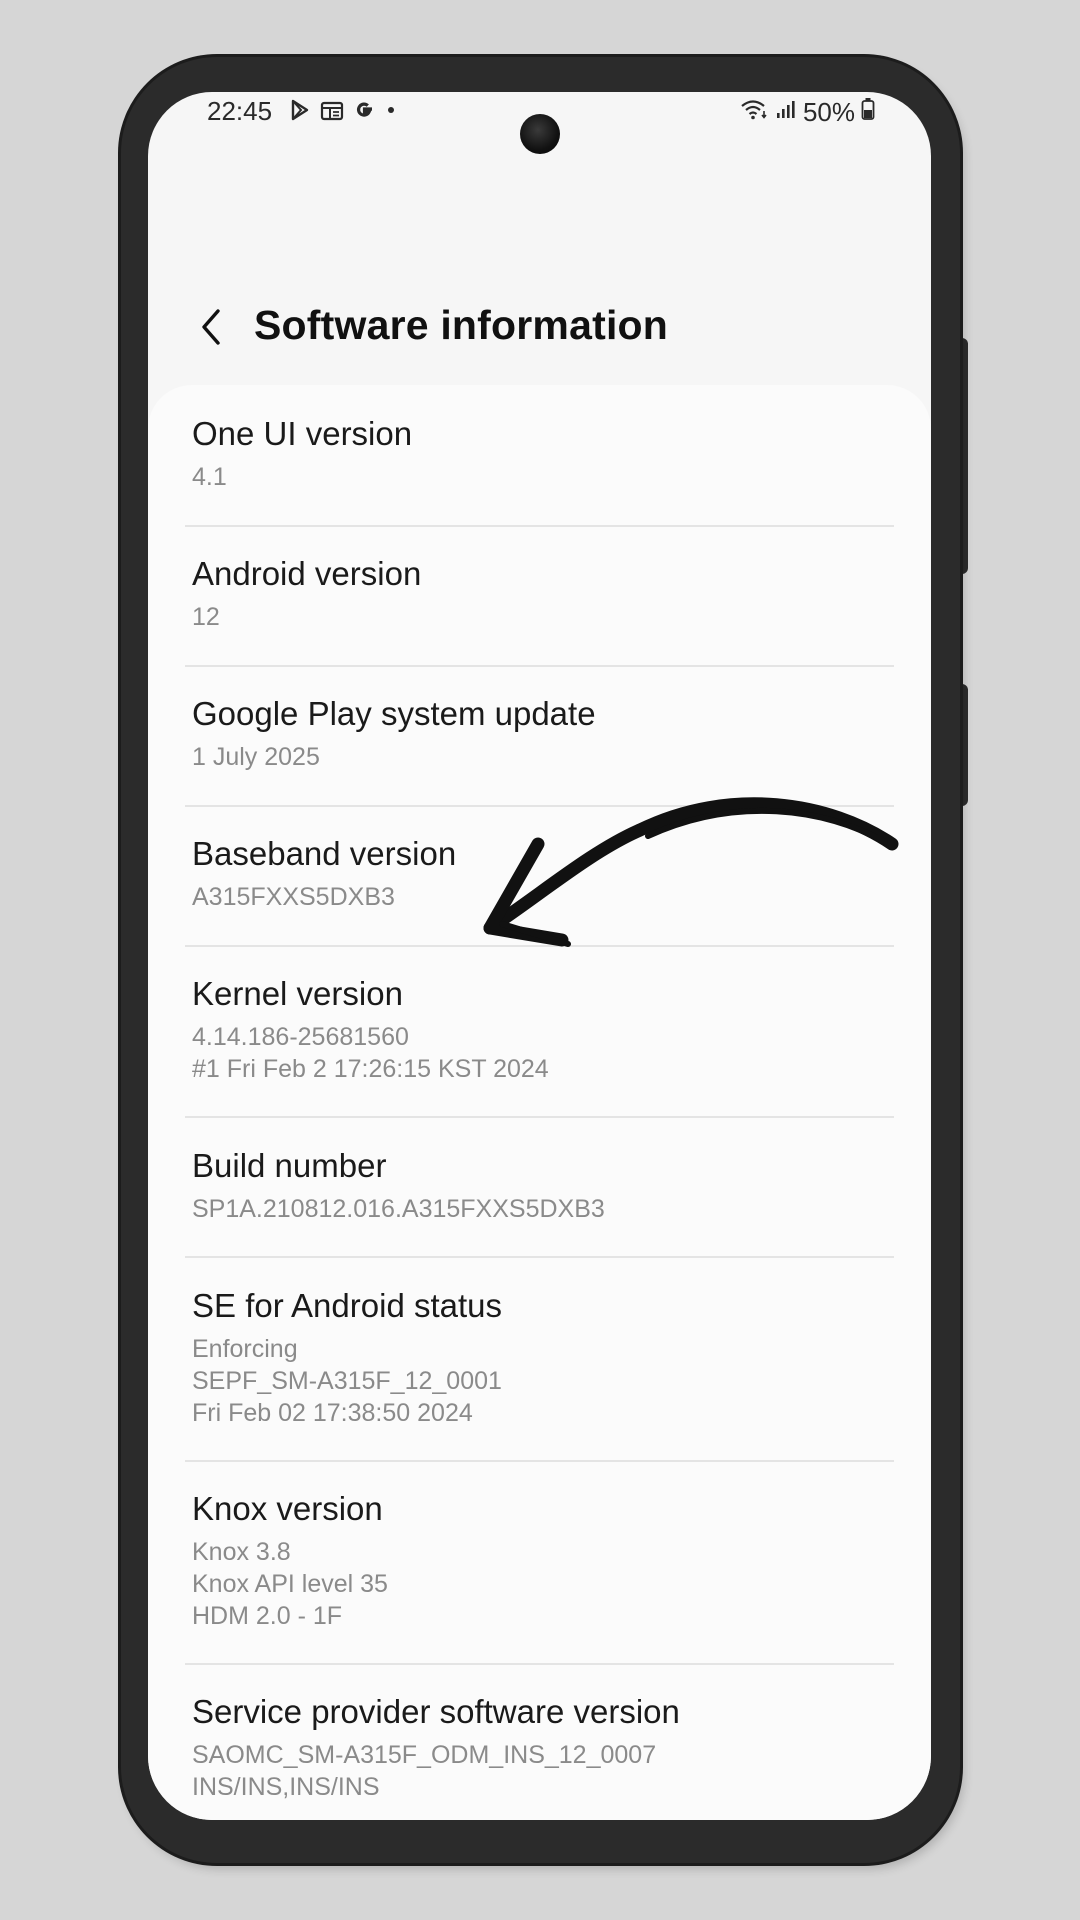 The height and width of the screenshot is (1920, 1080). I want to click on page-header: Software information, so click(539, 327).